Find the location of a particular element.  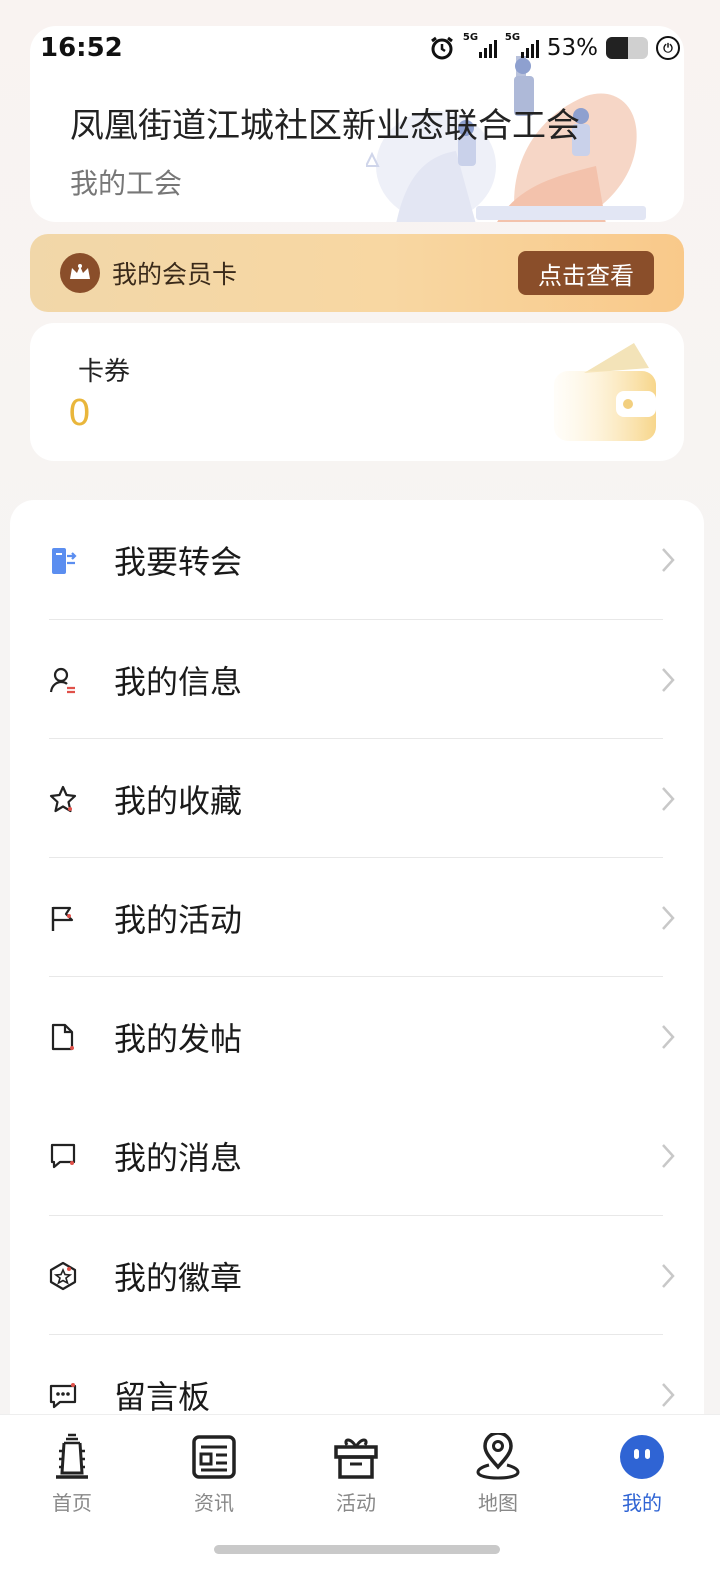

charging-icon: ⏻ is located at coordinates (668, 48).